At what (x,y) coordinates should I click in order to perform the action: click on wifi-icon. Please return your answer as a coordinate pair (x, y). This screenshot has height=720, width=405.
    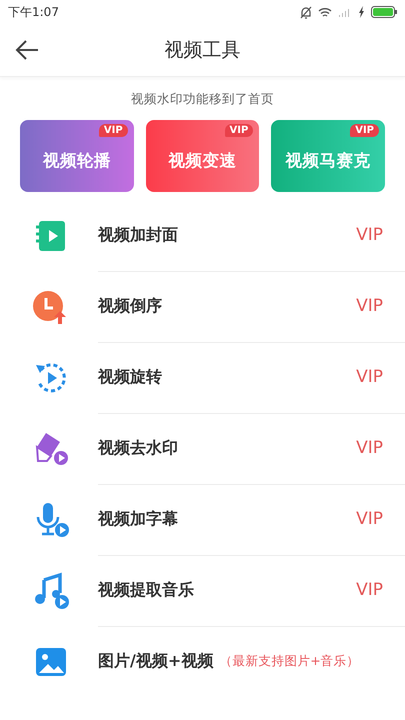
    Looking at the image, I should click on (325, 12).